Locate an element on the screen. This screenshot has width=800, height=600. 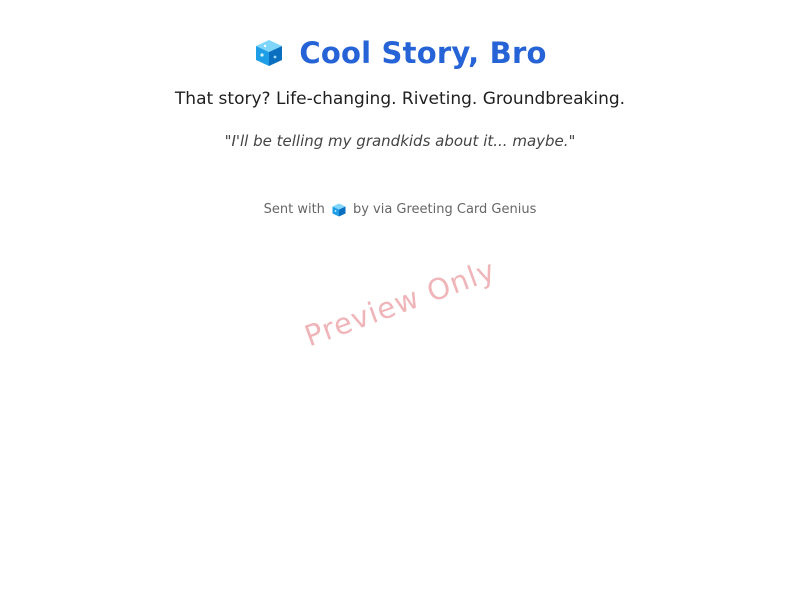
footer-suffix: by via Greeting Card Genius is located at coordinates (444, 209).